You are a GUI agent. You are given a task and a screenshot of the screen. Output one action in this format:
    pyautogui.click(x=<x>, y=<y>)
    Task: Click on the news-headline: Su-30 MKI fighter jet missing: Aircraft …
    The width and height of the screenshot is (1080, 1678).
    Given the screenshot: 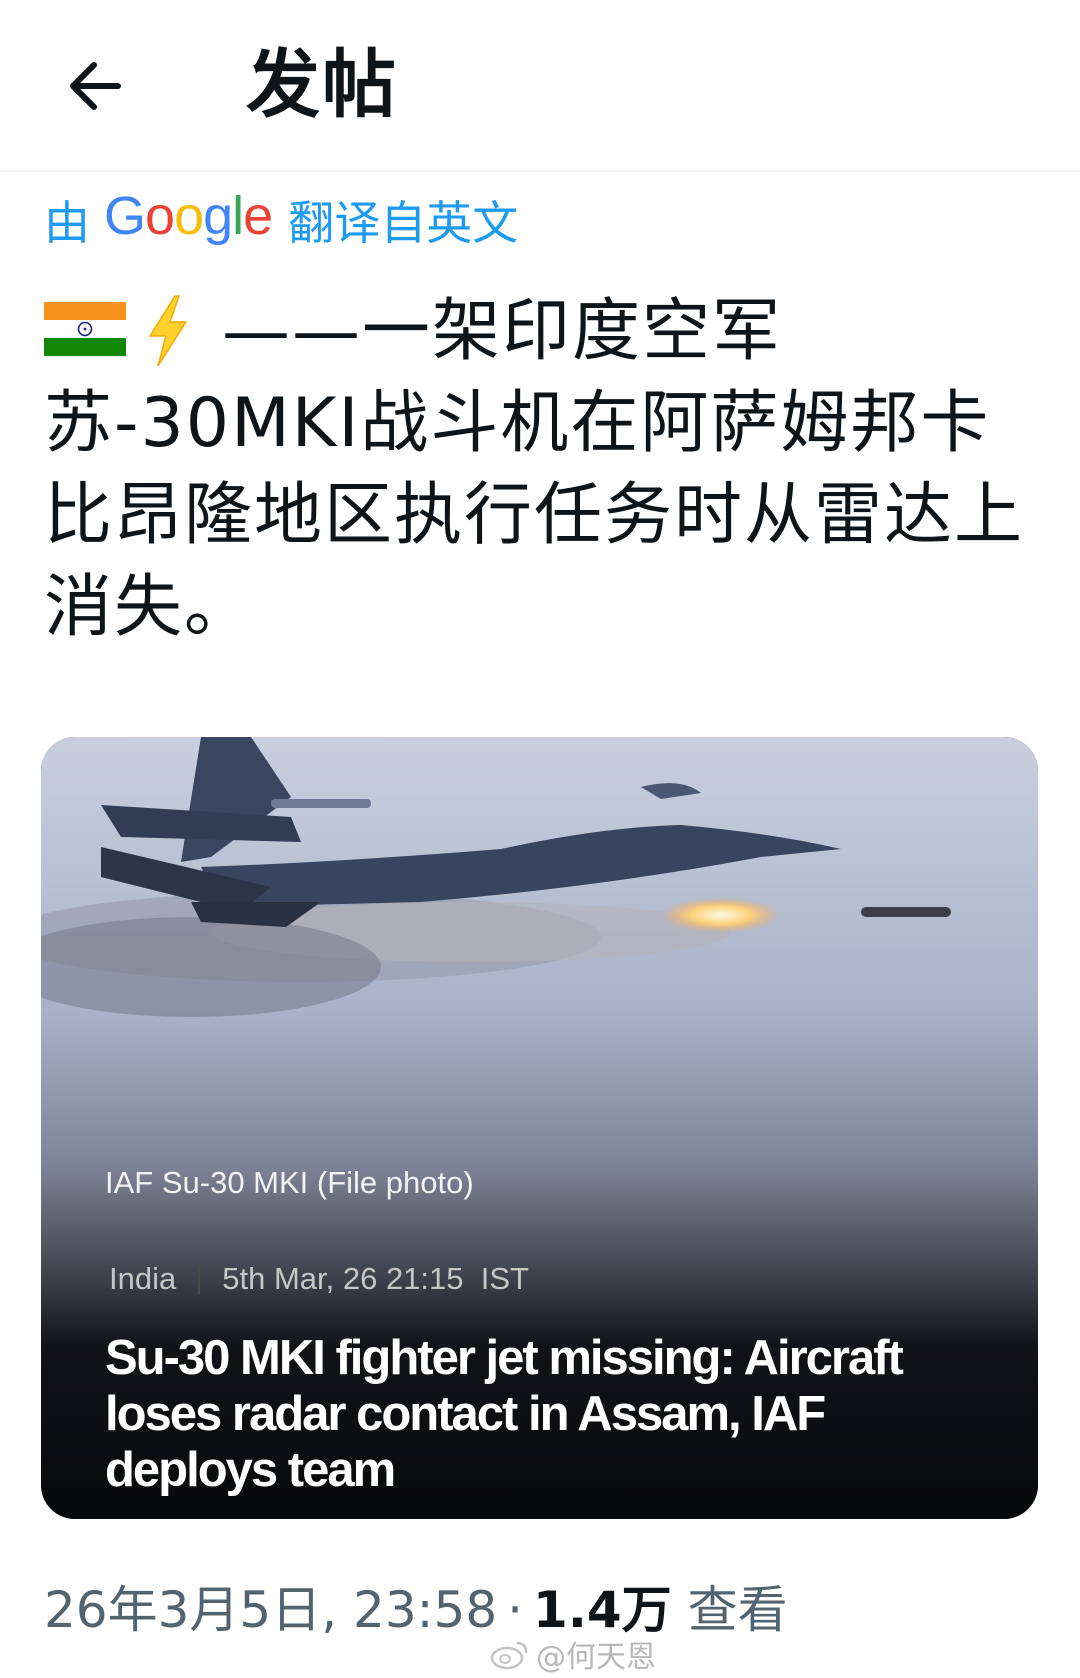 What is the action you would take?
    pyautogui.click(x=504, y=1414)
    